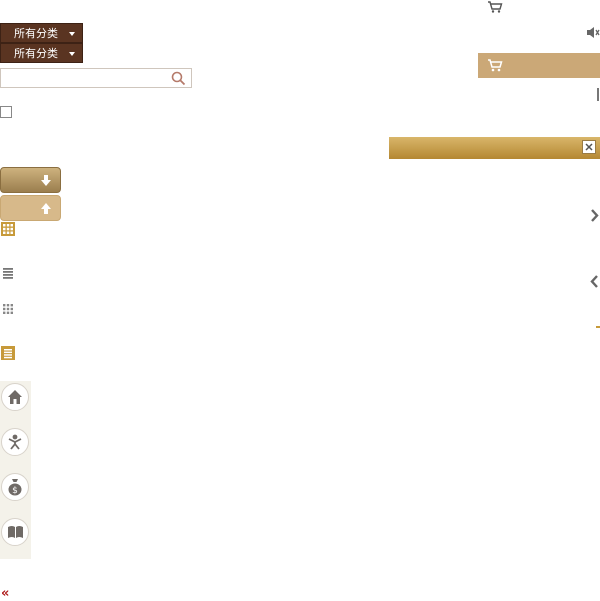 Image resolution: width=600 pixels, height=601 pixels. Describe the element at coordinates (539, 65) in the screenshot. I see `cart-bar` at that location.